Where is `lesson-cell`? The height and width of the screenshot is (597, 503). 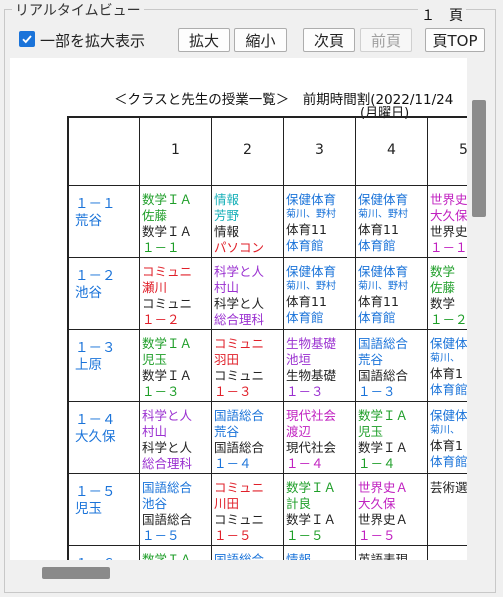
lesson-cell is located at coordinates (447, 553).